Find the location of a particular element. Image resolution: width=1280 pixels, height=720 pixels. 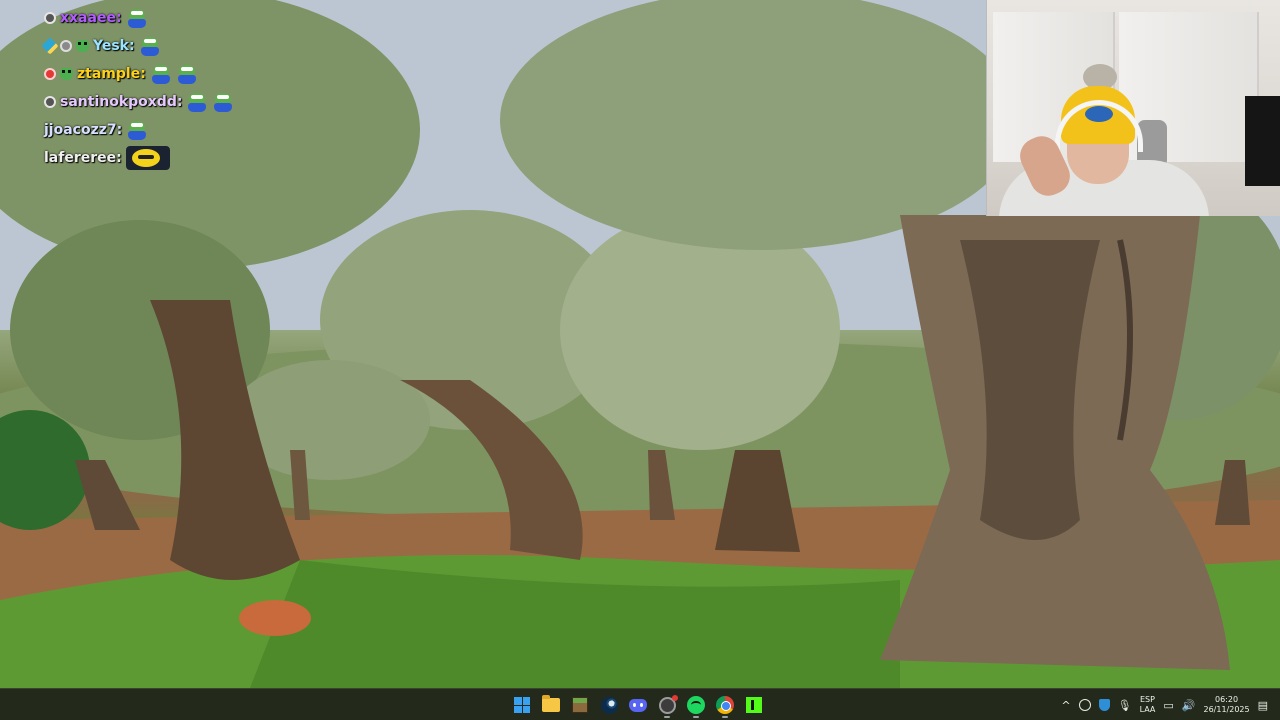

chat-message: xxaaee: is located at coordinates (174, 18).